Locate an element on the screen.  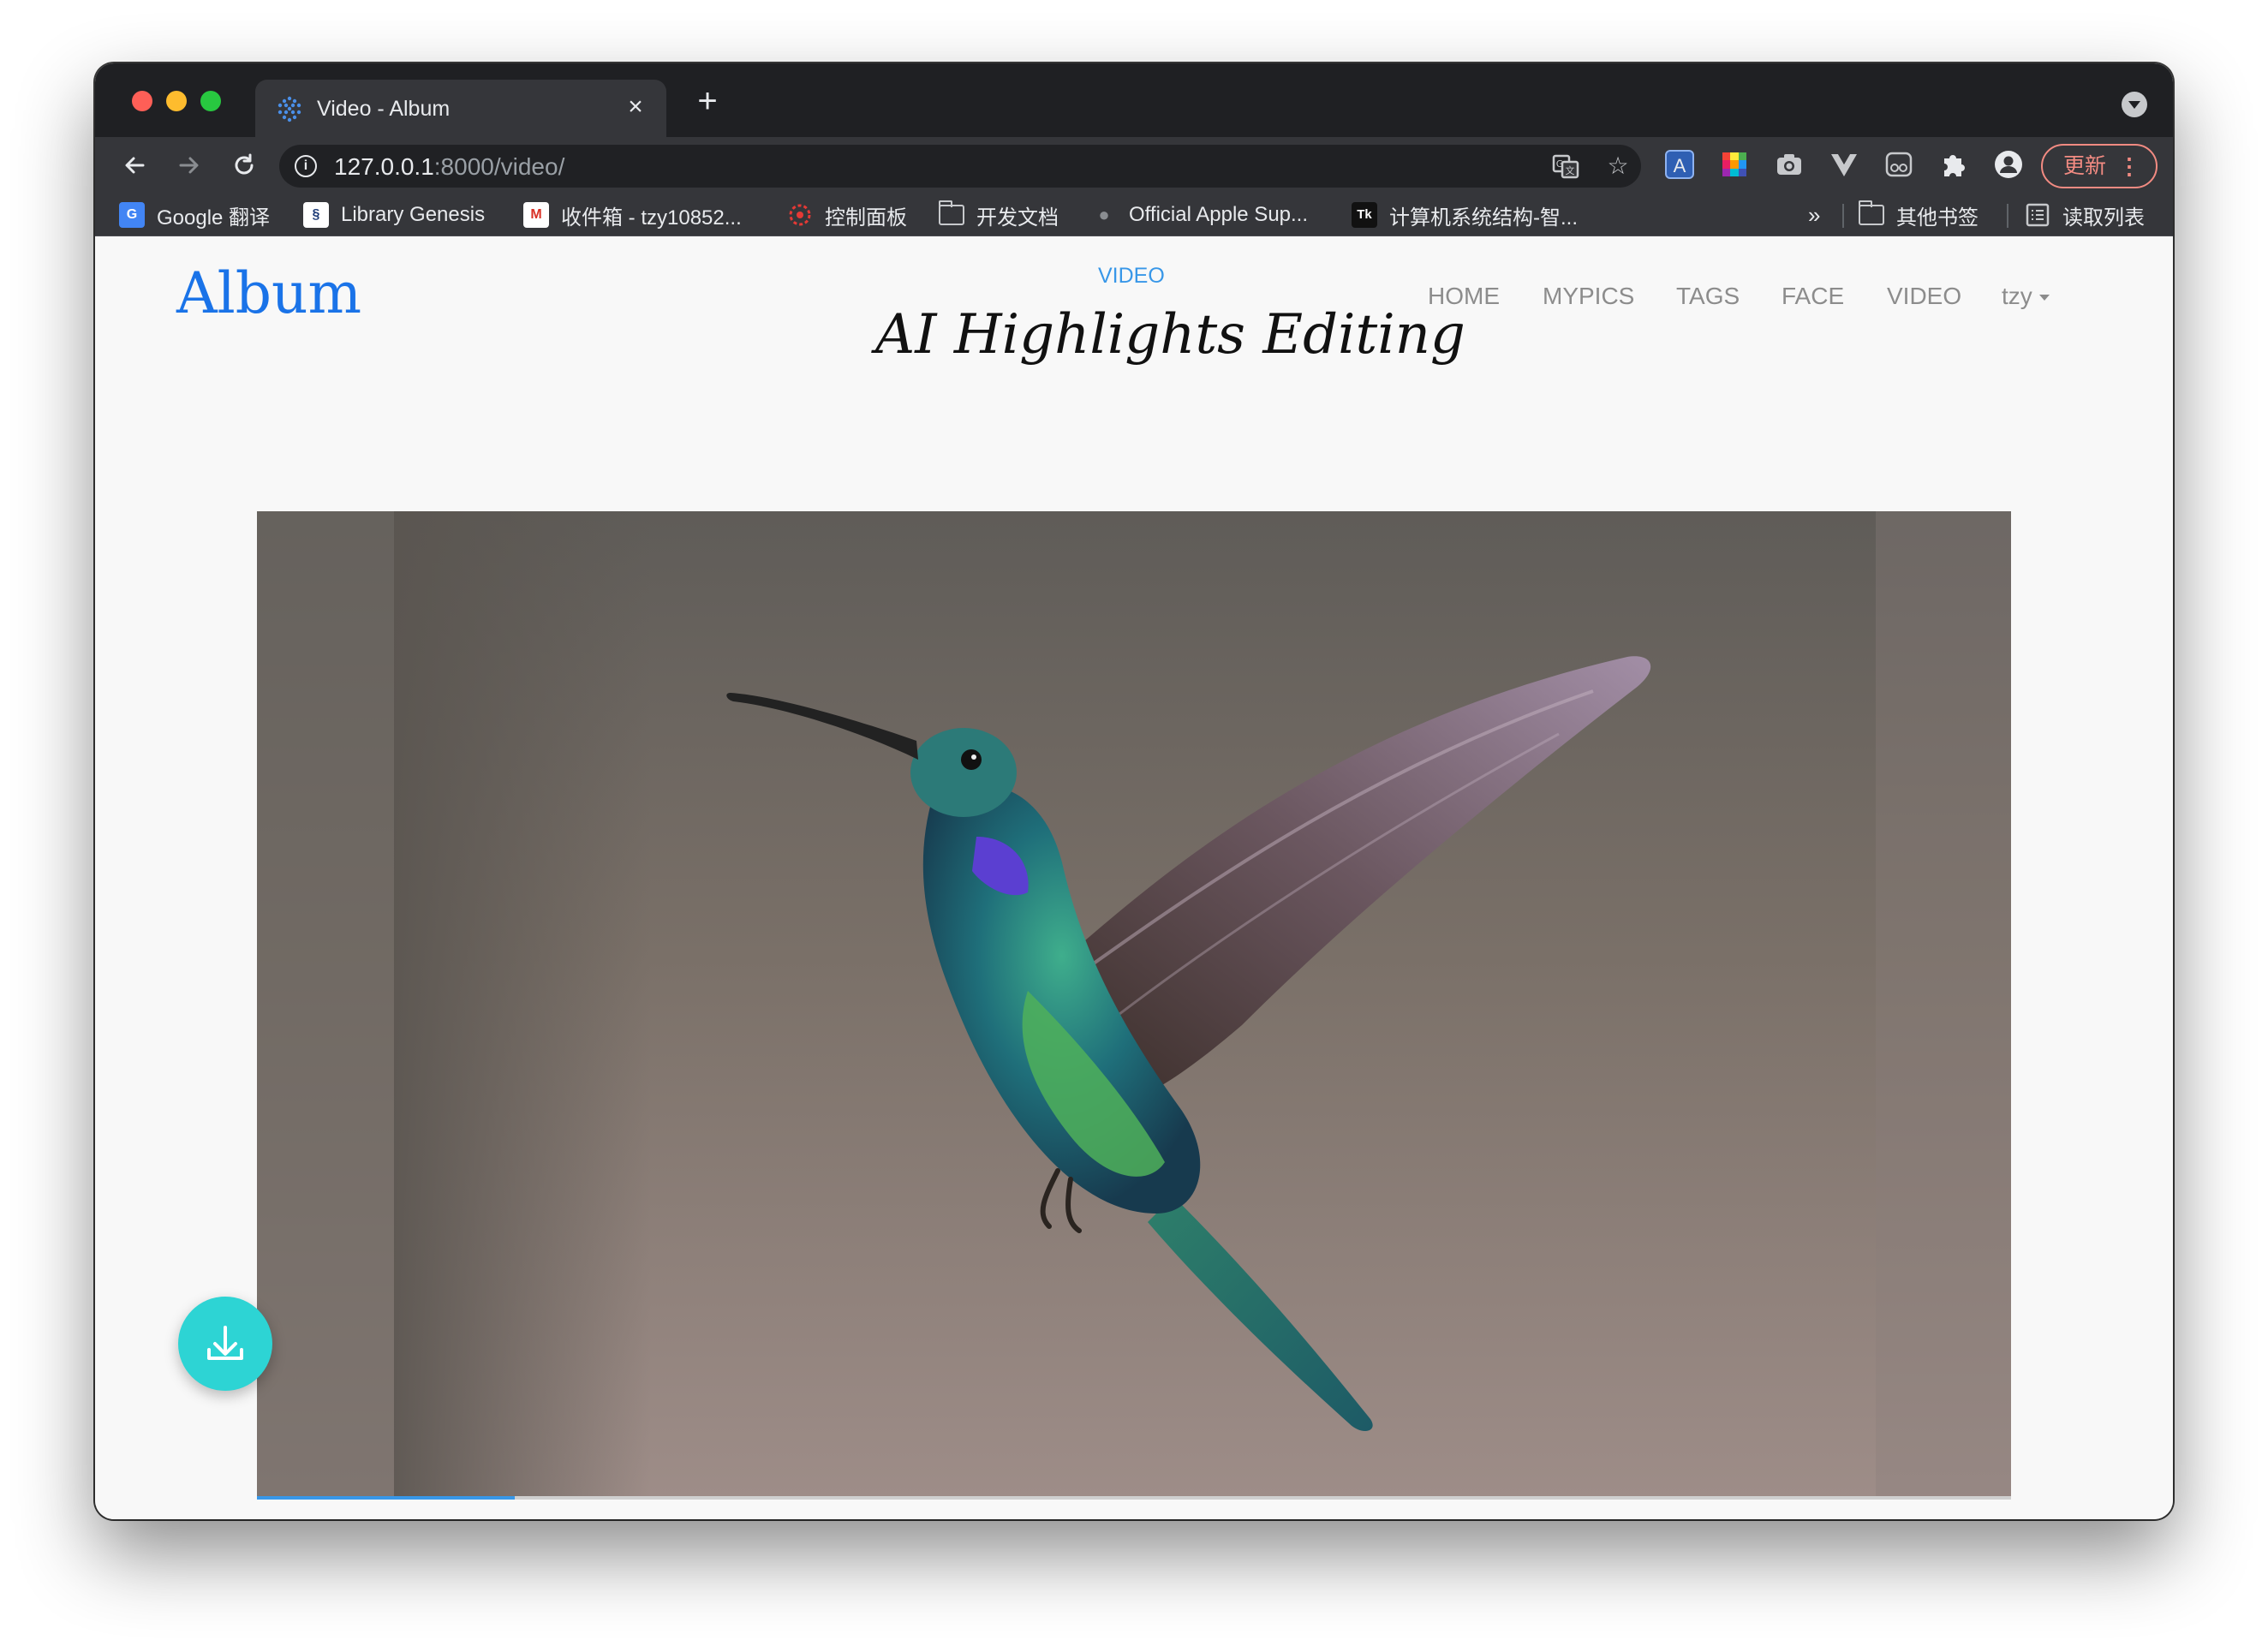
url-text: 127.0.0.1:8000/video/ is located at coordinates (449, 167).